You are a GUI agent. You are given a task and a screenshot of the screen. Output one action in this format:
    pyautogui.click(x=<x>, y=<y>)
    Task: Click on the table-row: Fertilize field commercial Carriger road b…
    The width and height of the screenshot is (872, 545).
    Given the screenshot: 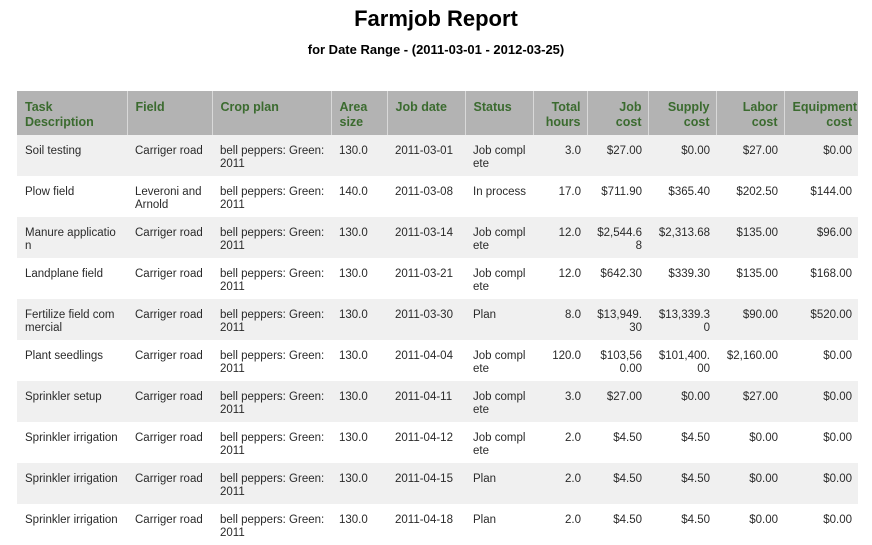 What is the action you would take?
    pyautogui.click(x=437, y=319)
    